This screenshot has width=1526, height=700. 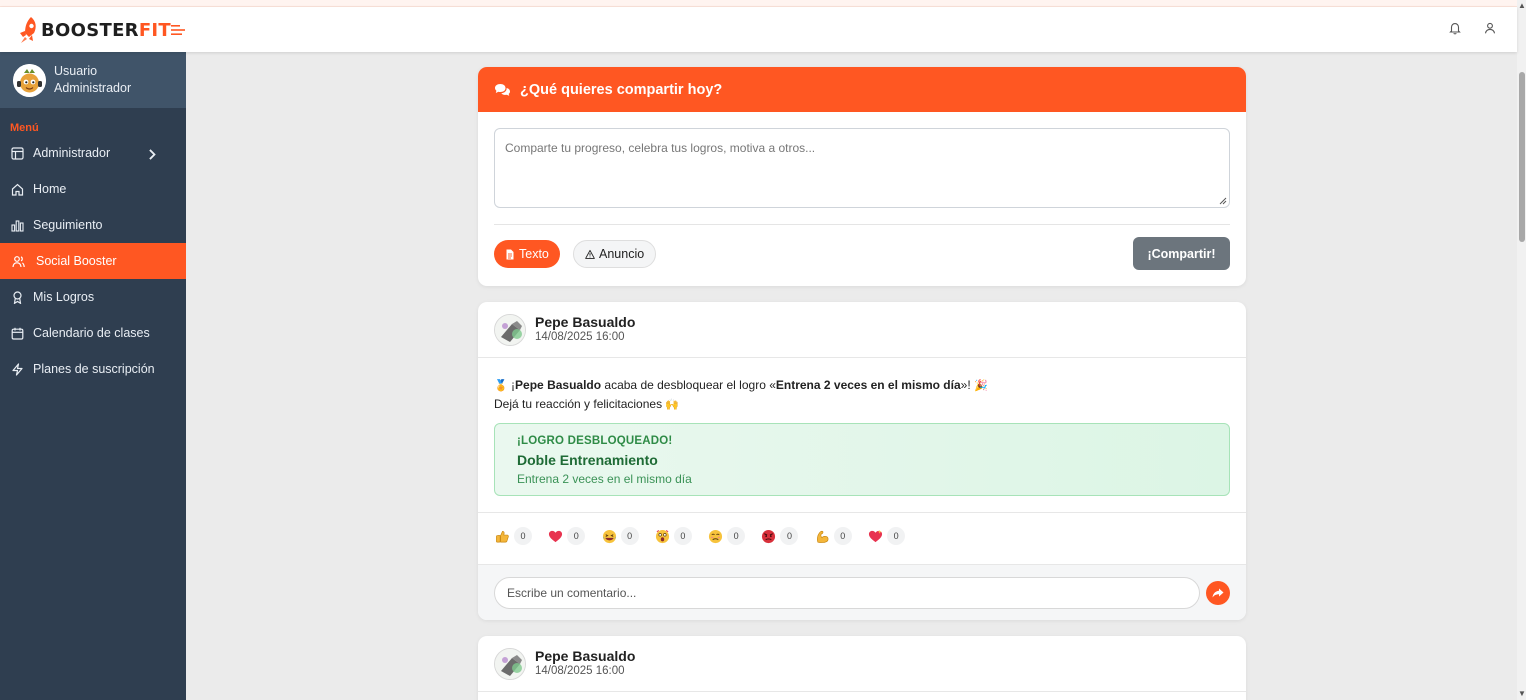 I want to click on angry-face-icon, so click(x=768, y=536).